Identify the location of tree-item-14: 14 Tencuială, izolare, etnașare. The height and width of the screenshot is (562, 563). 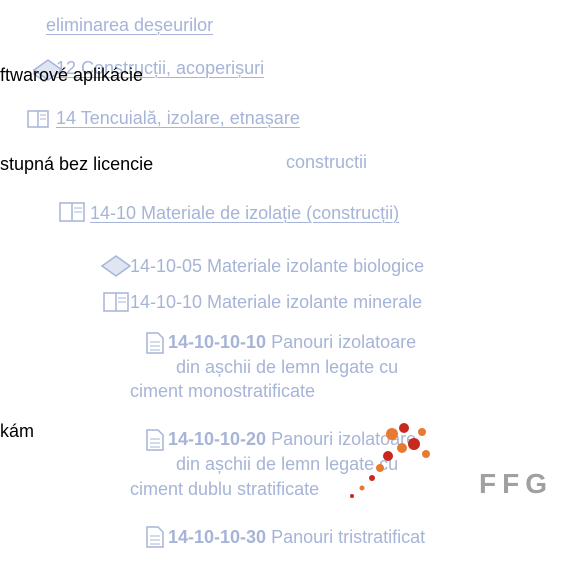
(178, 118).